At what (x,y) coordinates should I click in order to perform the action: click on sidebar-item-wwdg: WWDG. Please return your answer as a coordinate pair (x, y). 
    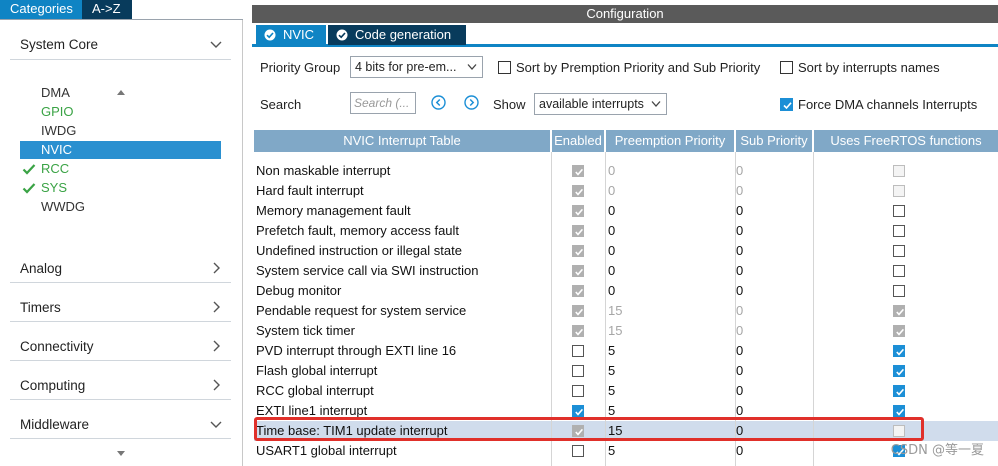
    Looking at the image, I should click on (120, 207).